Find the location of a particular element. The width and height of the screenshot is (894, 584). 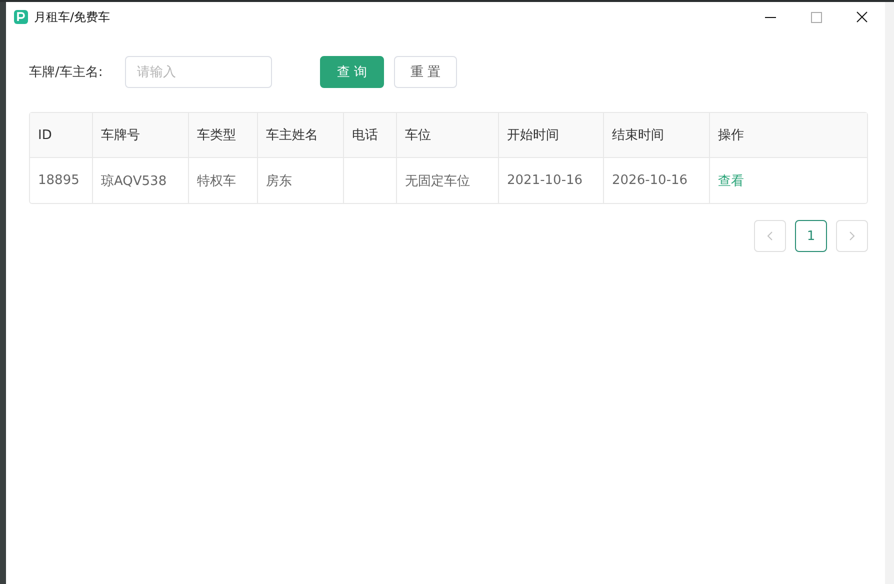

column-header: ID is located at coordinates (61, 135).